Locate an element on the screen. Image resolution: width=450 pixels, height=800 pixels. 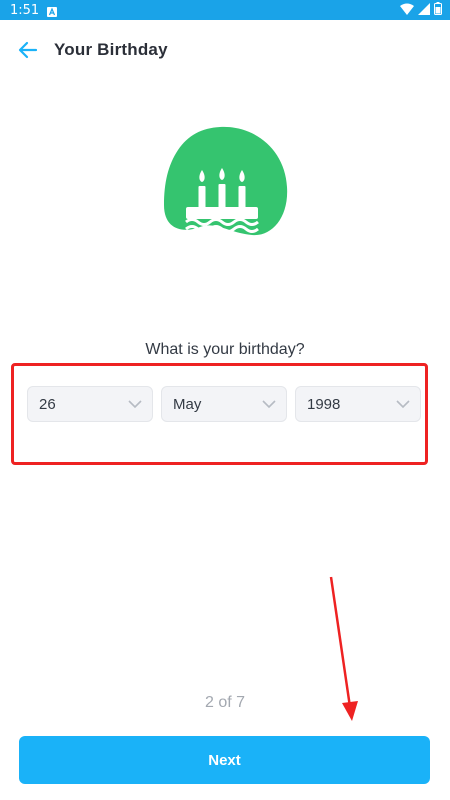
arrow-left-icon is located at coordinates (28, 50).